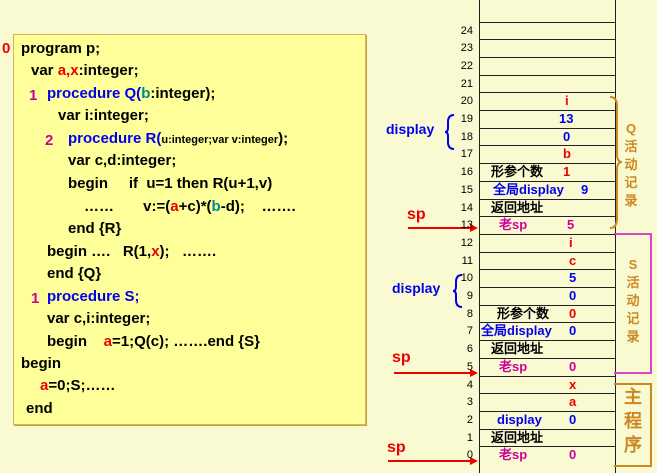 The width and height of the screenshot is (657, 473). Describe the element at coordinates (95, 228) in the screenshot. I see `code-line-end-r: end {R}` at that location.